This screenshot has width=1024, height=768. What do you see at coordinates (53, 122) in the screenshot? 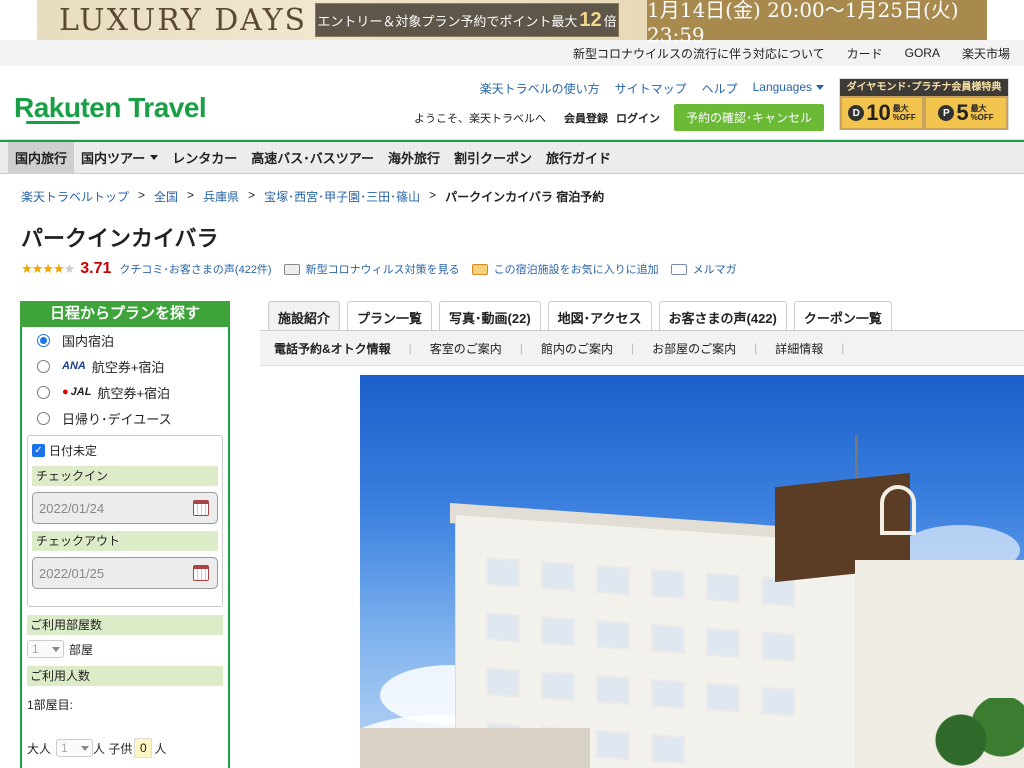
I see `logo-swoosh-icon` at bounding box center [53, 122].